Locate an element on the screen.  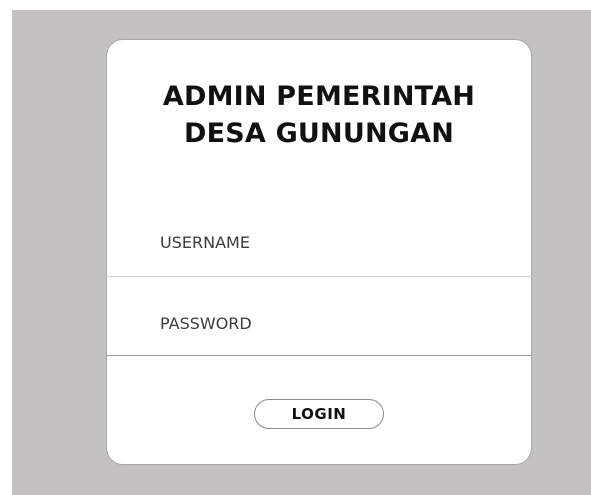
password-field: PASSWORD is located at coordinates (206, 323).